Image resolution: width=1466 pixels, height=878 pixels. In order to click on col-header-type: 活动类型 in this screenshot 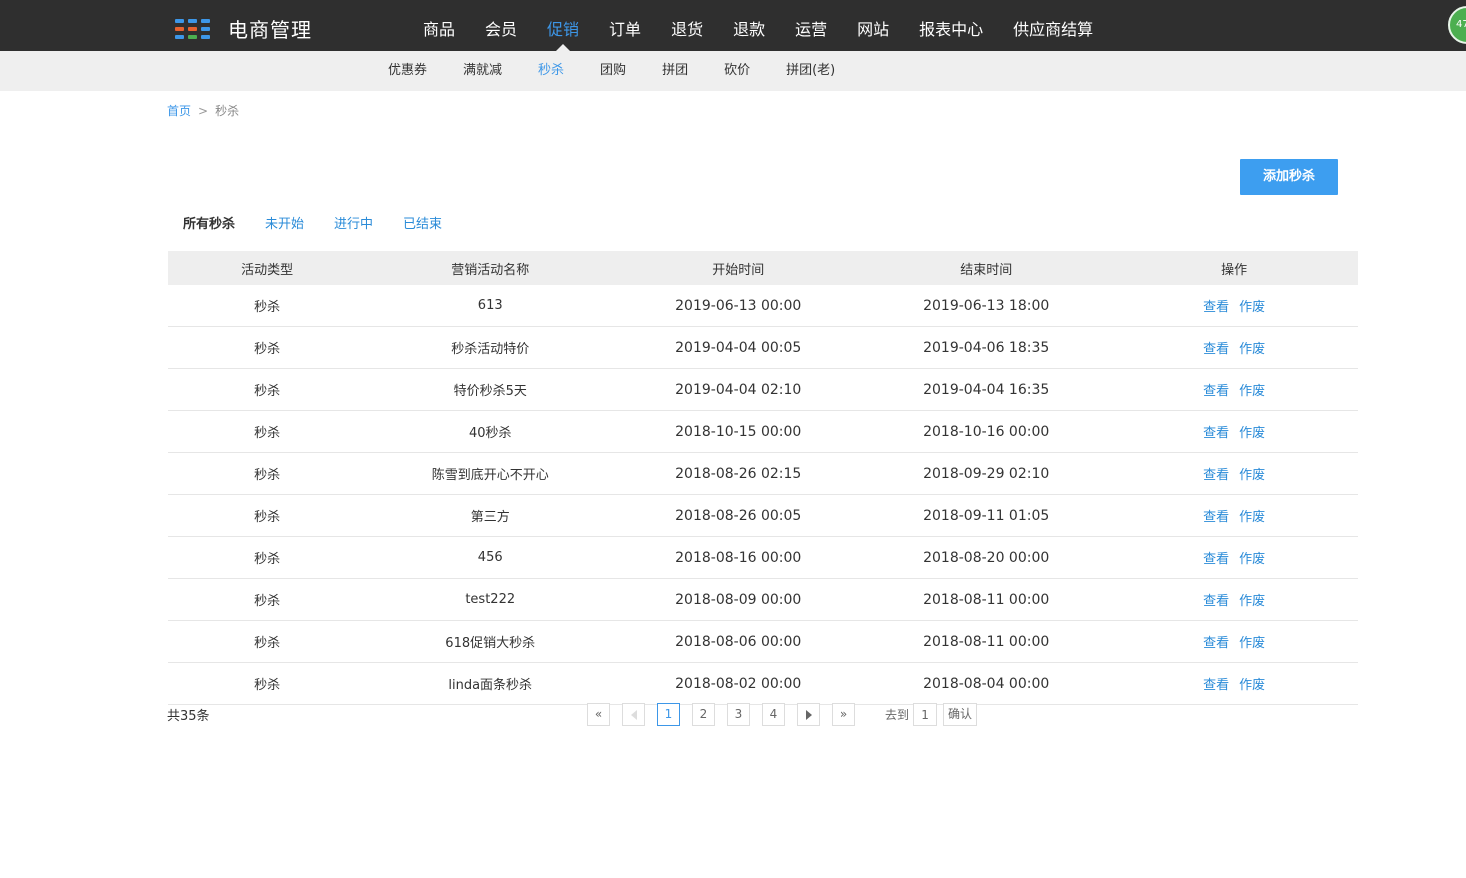, I will do `click(267, 268)`.